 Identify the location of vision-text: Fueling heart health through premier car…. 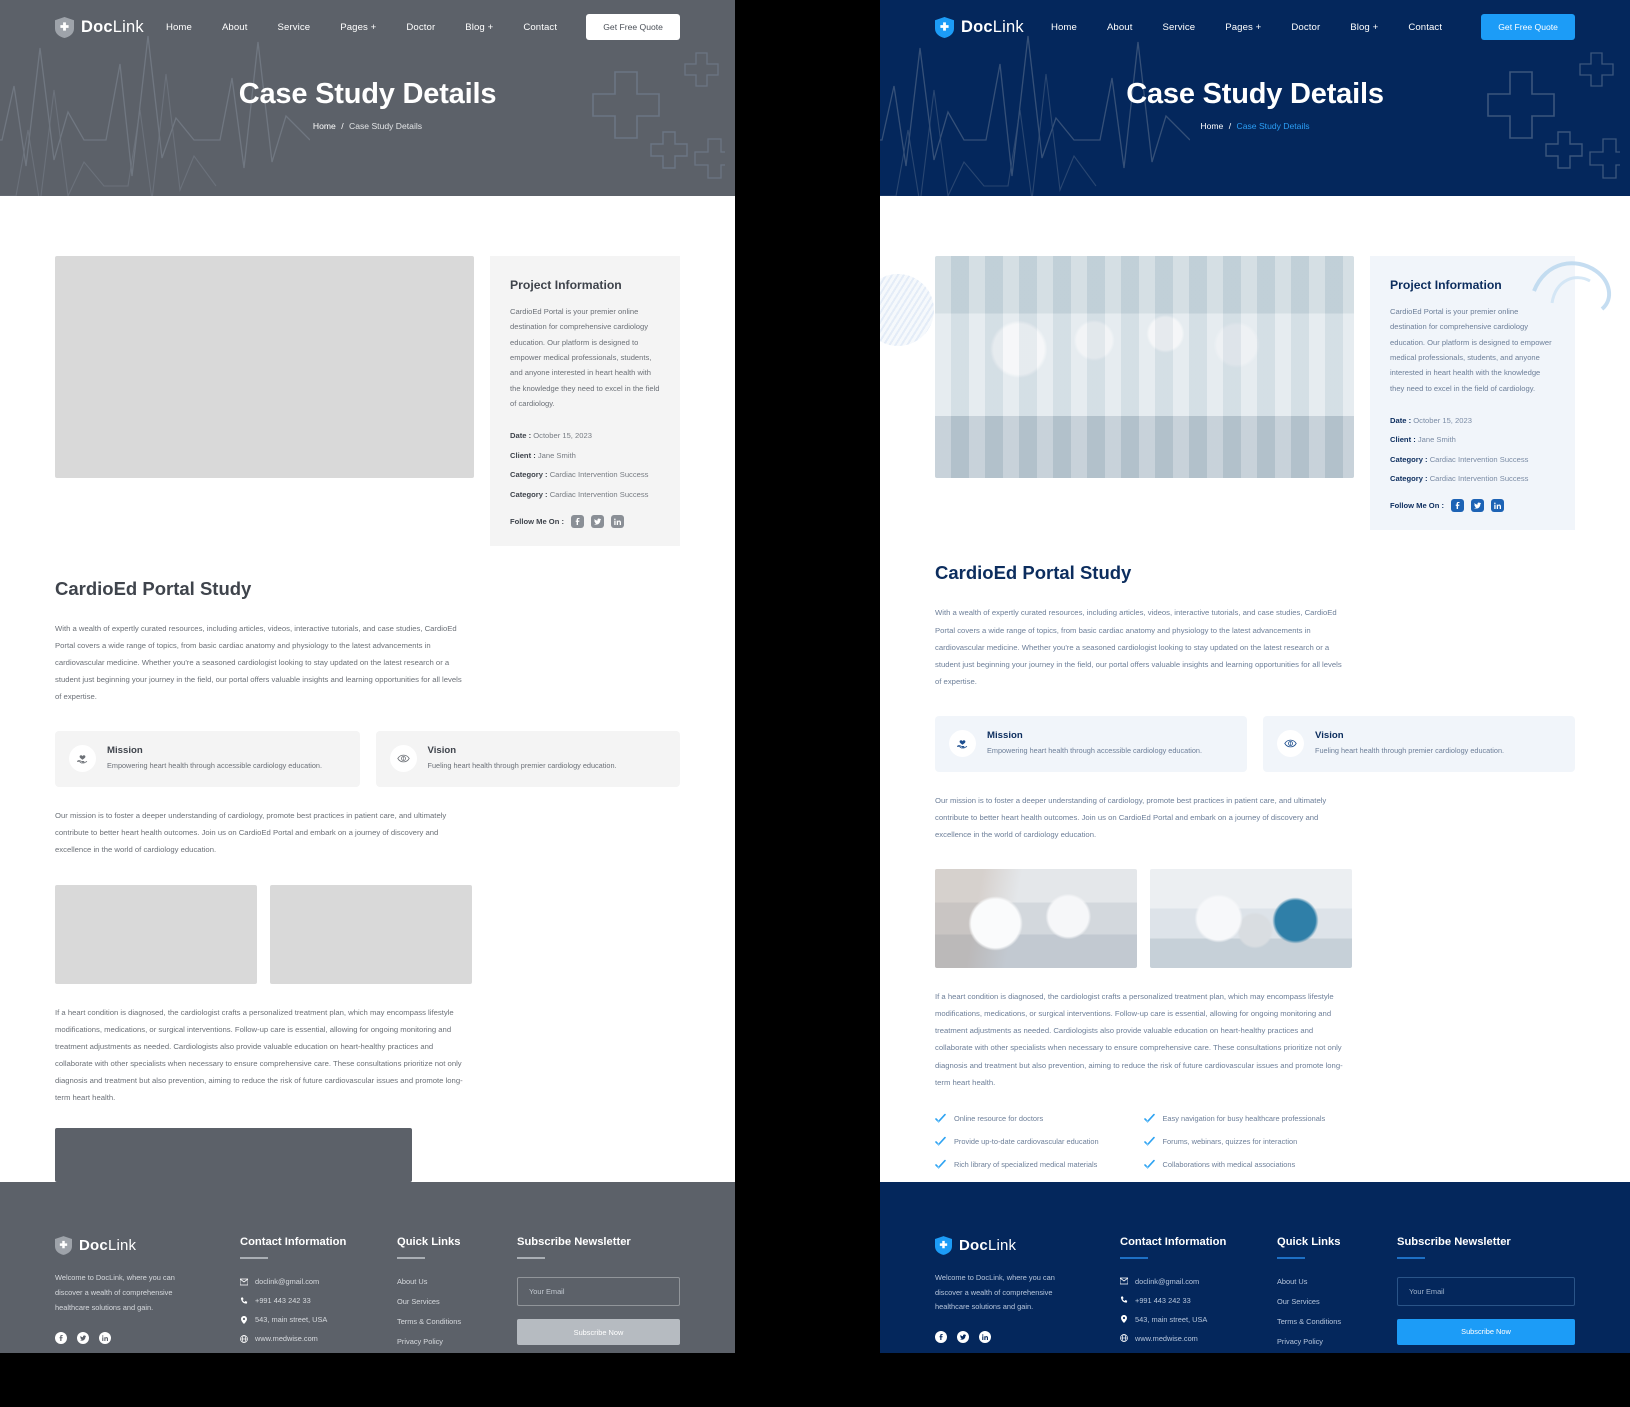
(522, 766).